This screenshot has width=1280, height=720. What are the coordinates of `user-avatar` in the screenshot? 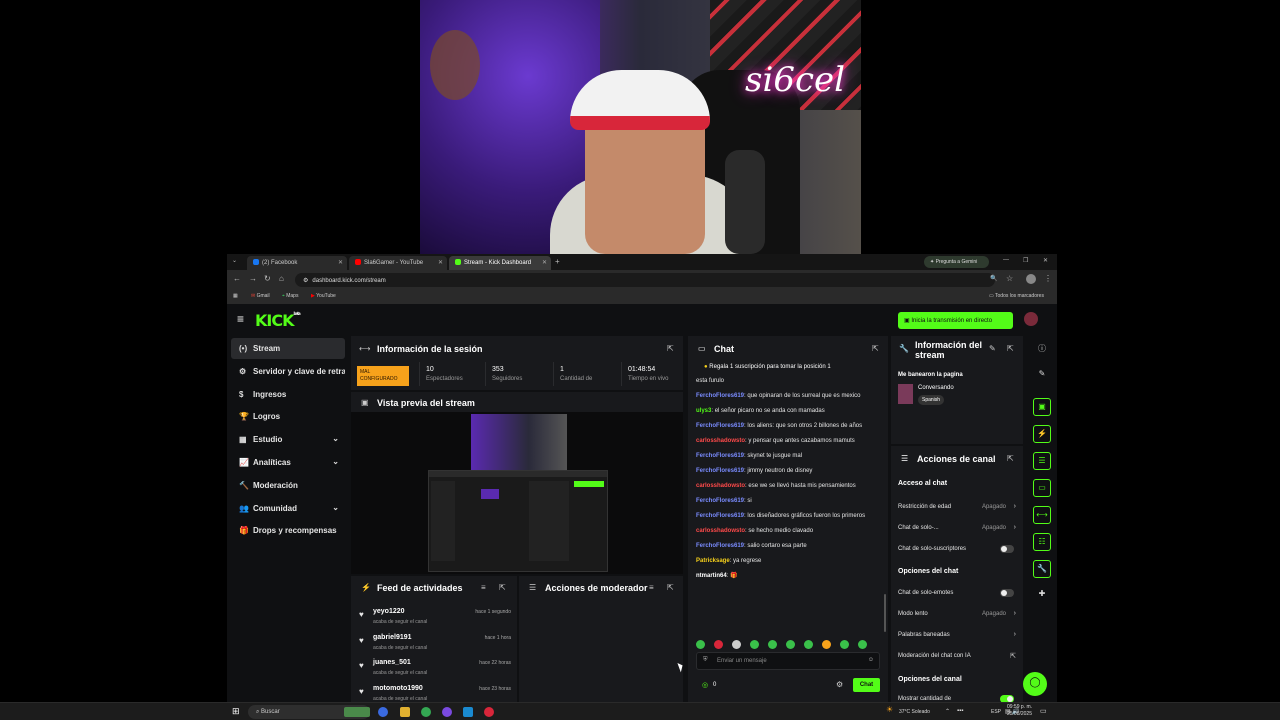 It's located at (1031, 319).